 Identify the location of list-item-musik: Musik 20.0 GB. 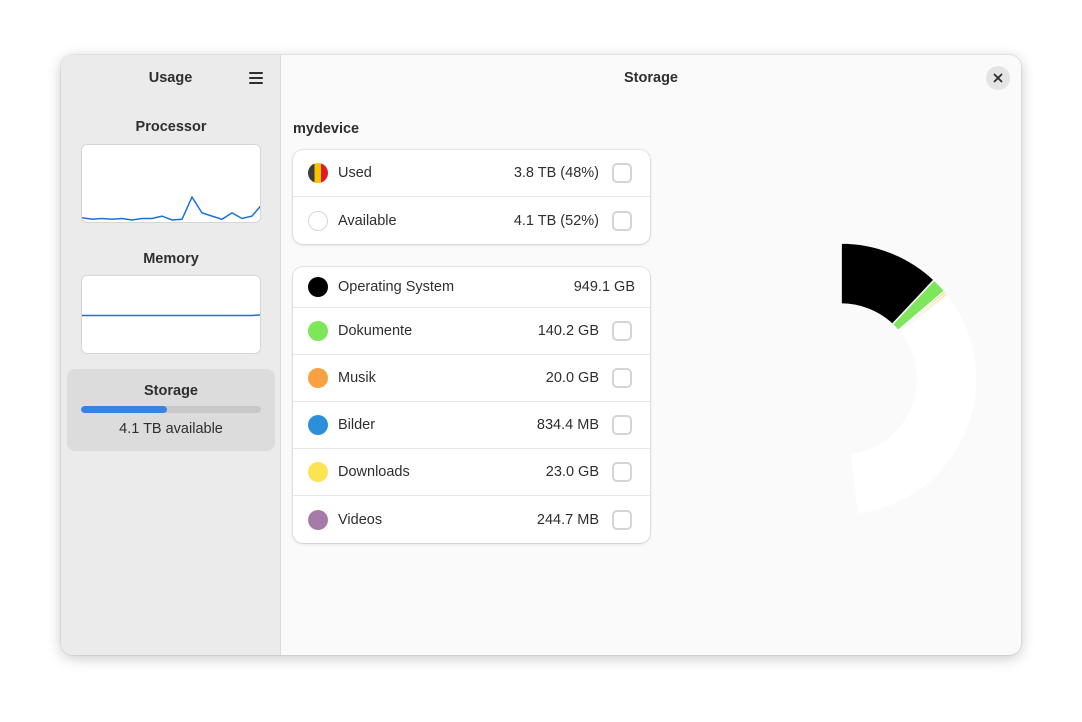
(471, 378).